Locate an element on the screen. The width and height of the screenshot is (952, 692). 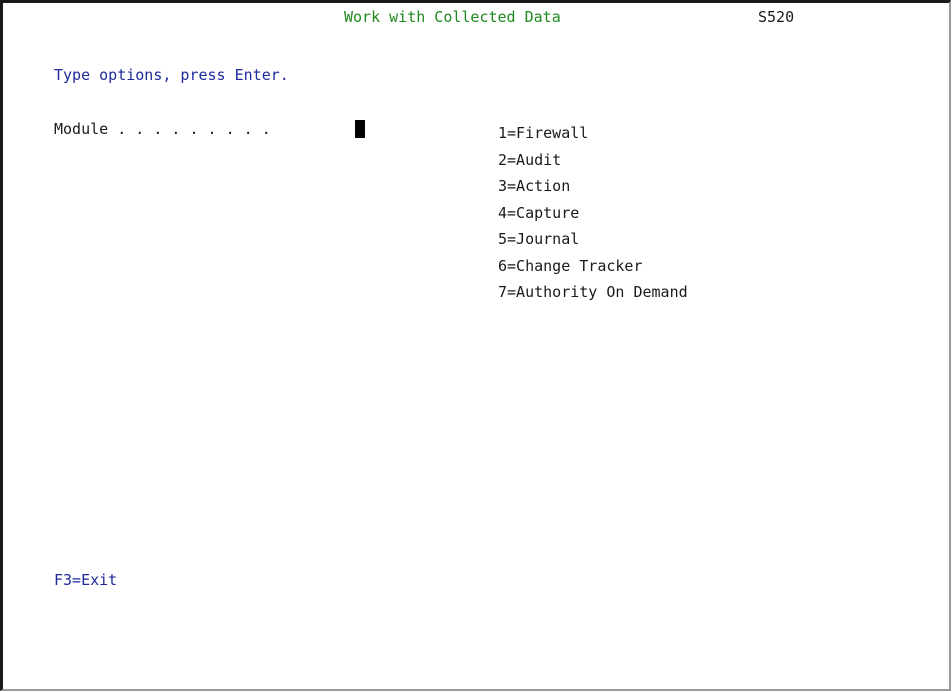
system-name: S520 is located at coordinates (776, 17).